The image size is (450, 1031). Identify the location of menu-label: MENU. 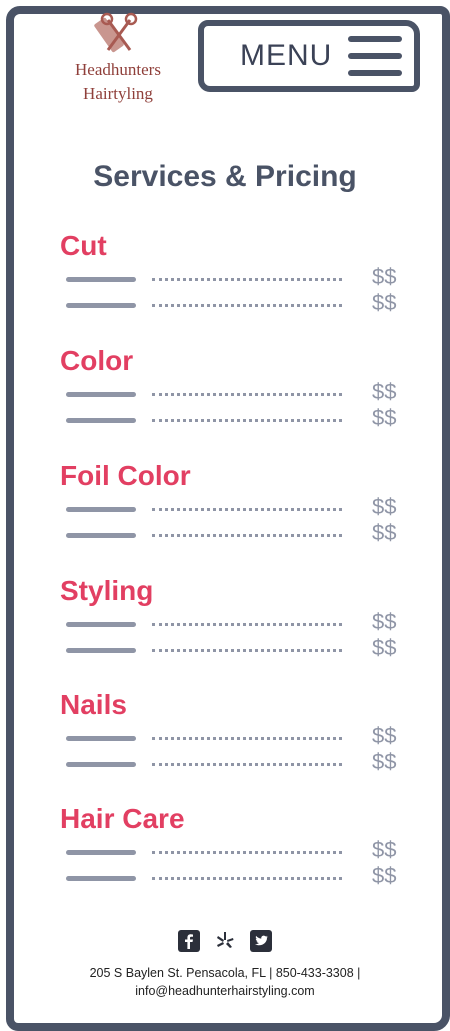
(286, 55).